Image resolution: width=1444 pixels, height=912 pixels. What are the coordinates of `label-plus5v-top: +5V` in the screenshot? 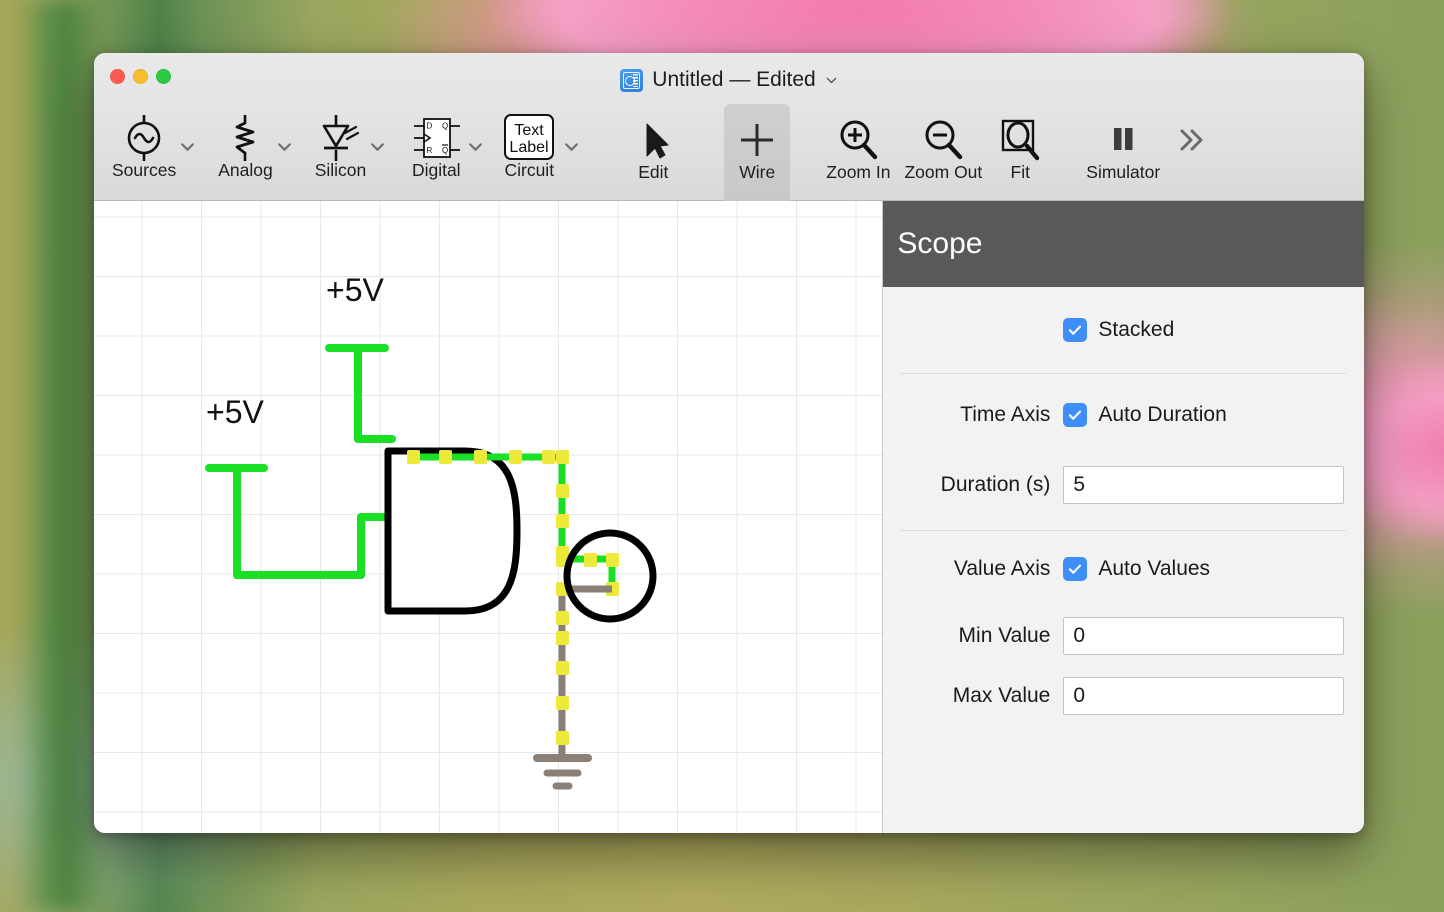 It's located at (355, 290).